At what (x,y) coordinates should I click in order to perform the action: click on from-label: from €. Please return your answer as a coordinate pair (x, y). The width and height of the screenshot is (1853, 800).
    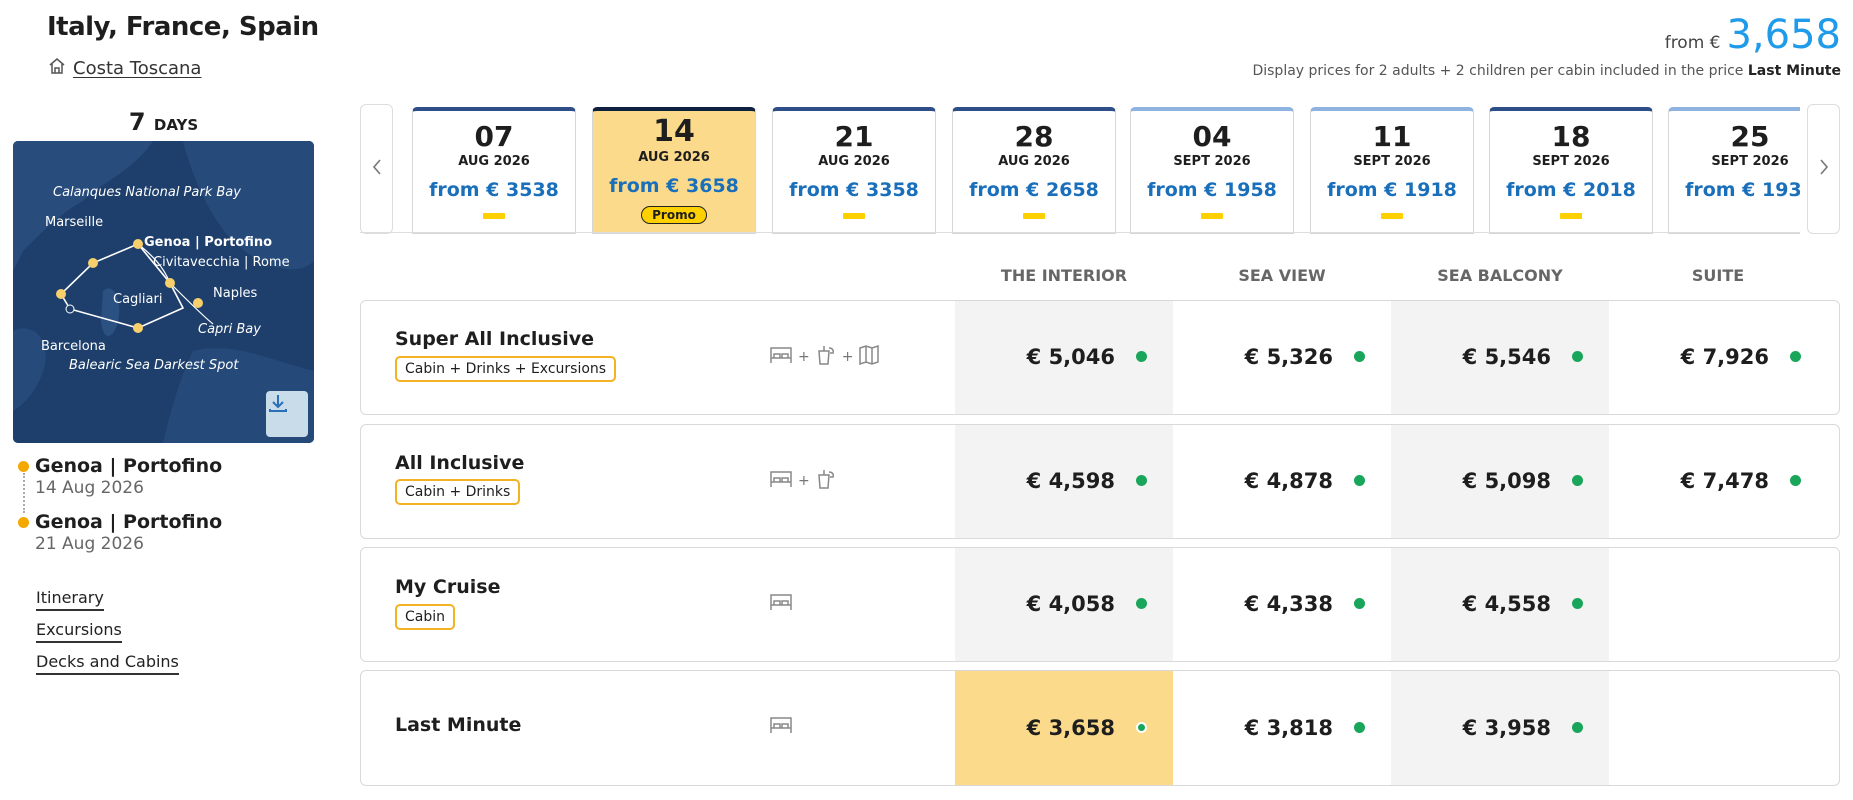
    Looking at the image, I should click on (1692, 43).